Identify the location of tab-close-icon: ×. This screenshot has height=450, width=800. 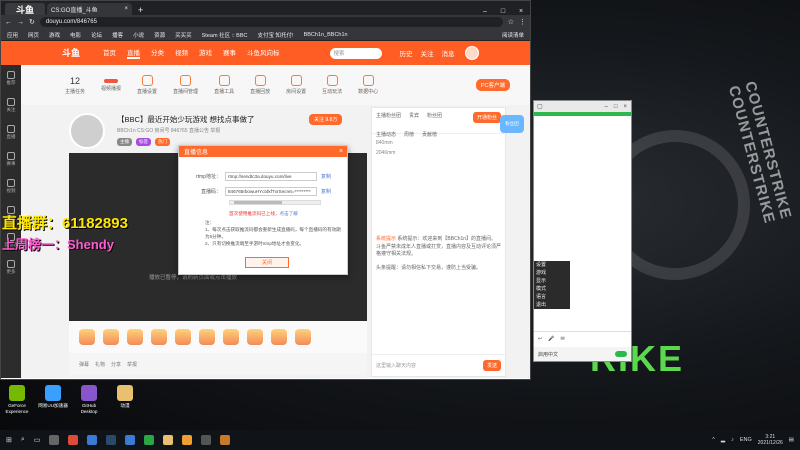
(126, 9).